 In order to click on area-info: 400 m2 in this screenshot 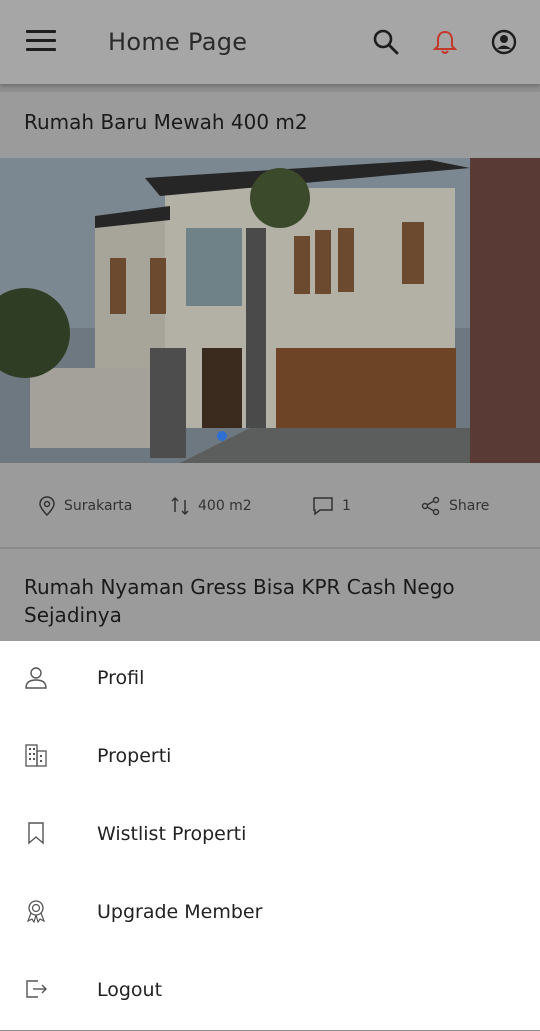, I will do `click(211, 506)`.